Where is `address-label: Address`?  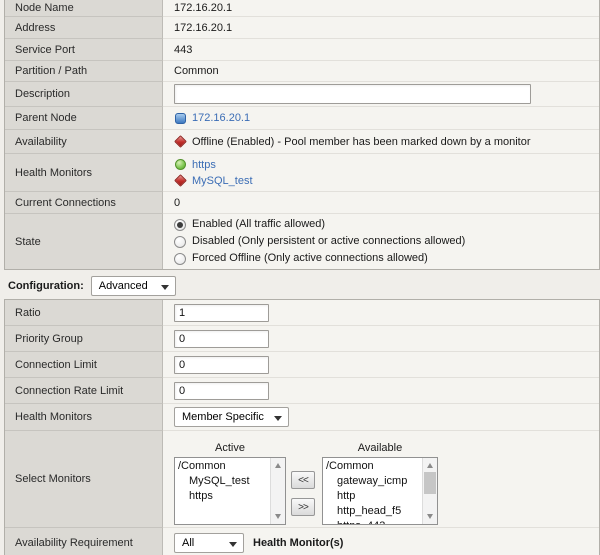
address-label: Address is located at coordinates (35, 27).